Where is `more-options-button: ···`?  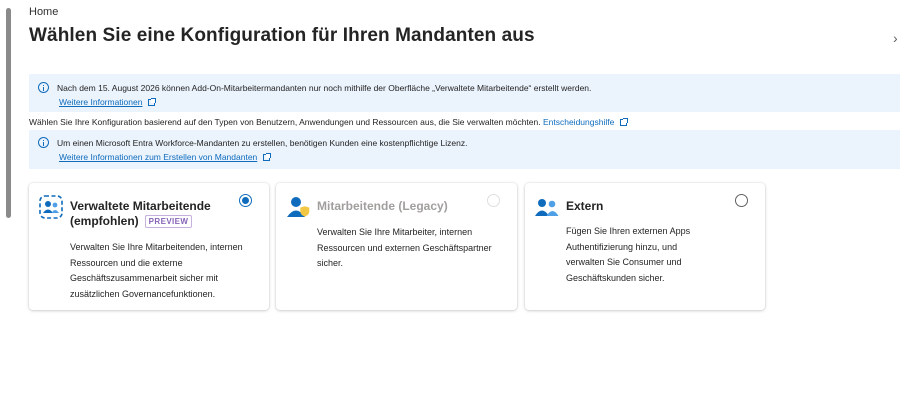
more-options-button: ··· is located at coordinates (509, 37).